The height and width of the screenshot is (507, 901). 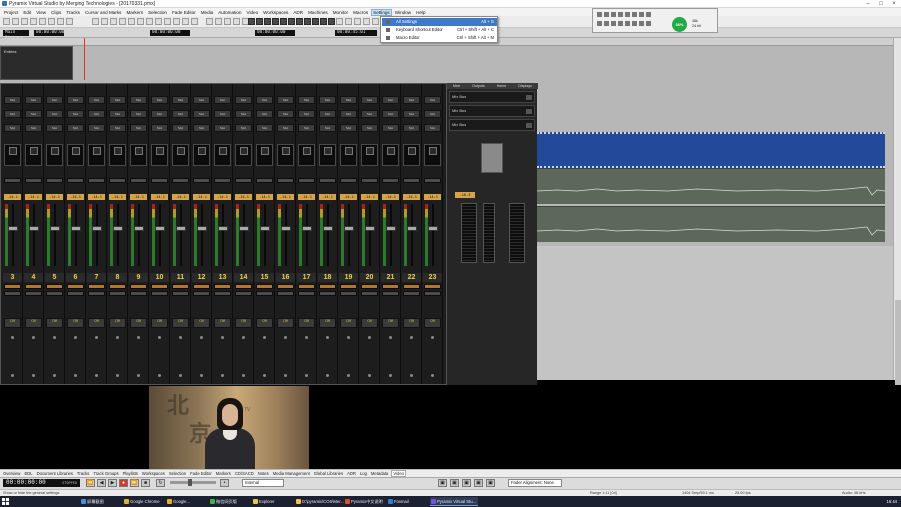 What do you see at coordinates (229, 501) in the screenshot?
I see `taskbar-item: 微信网页版` at bounding box center [229, 501].